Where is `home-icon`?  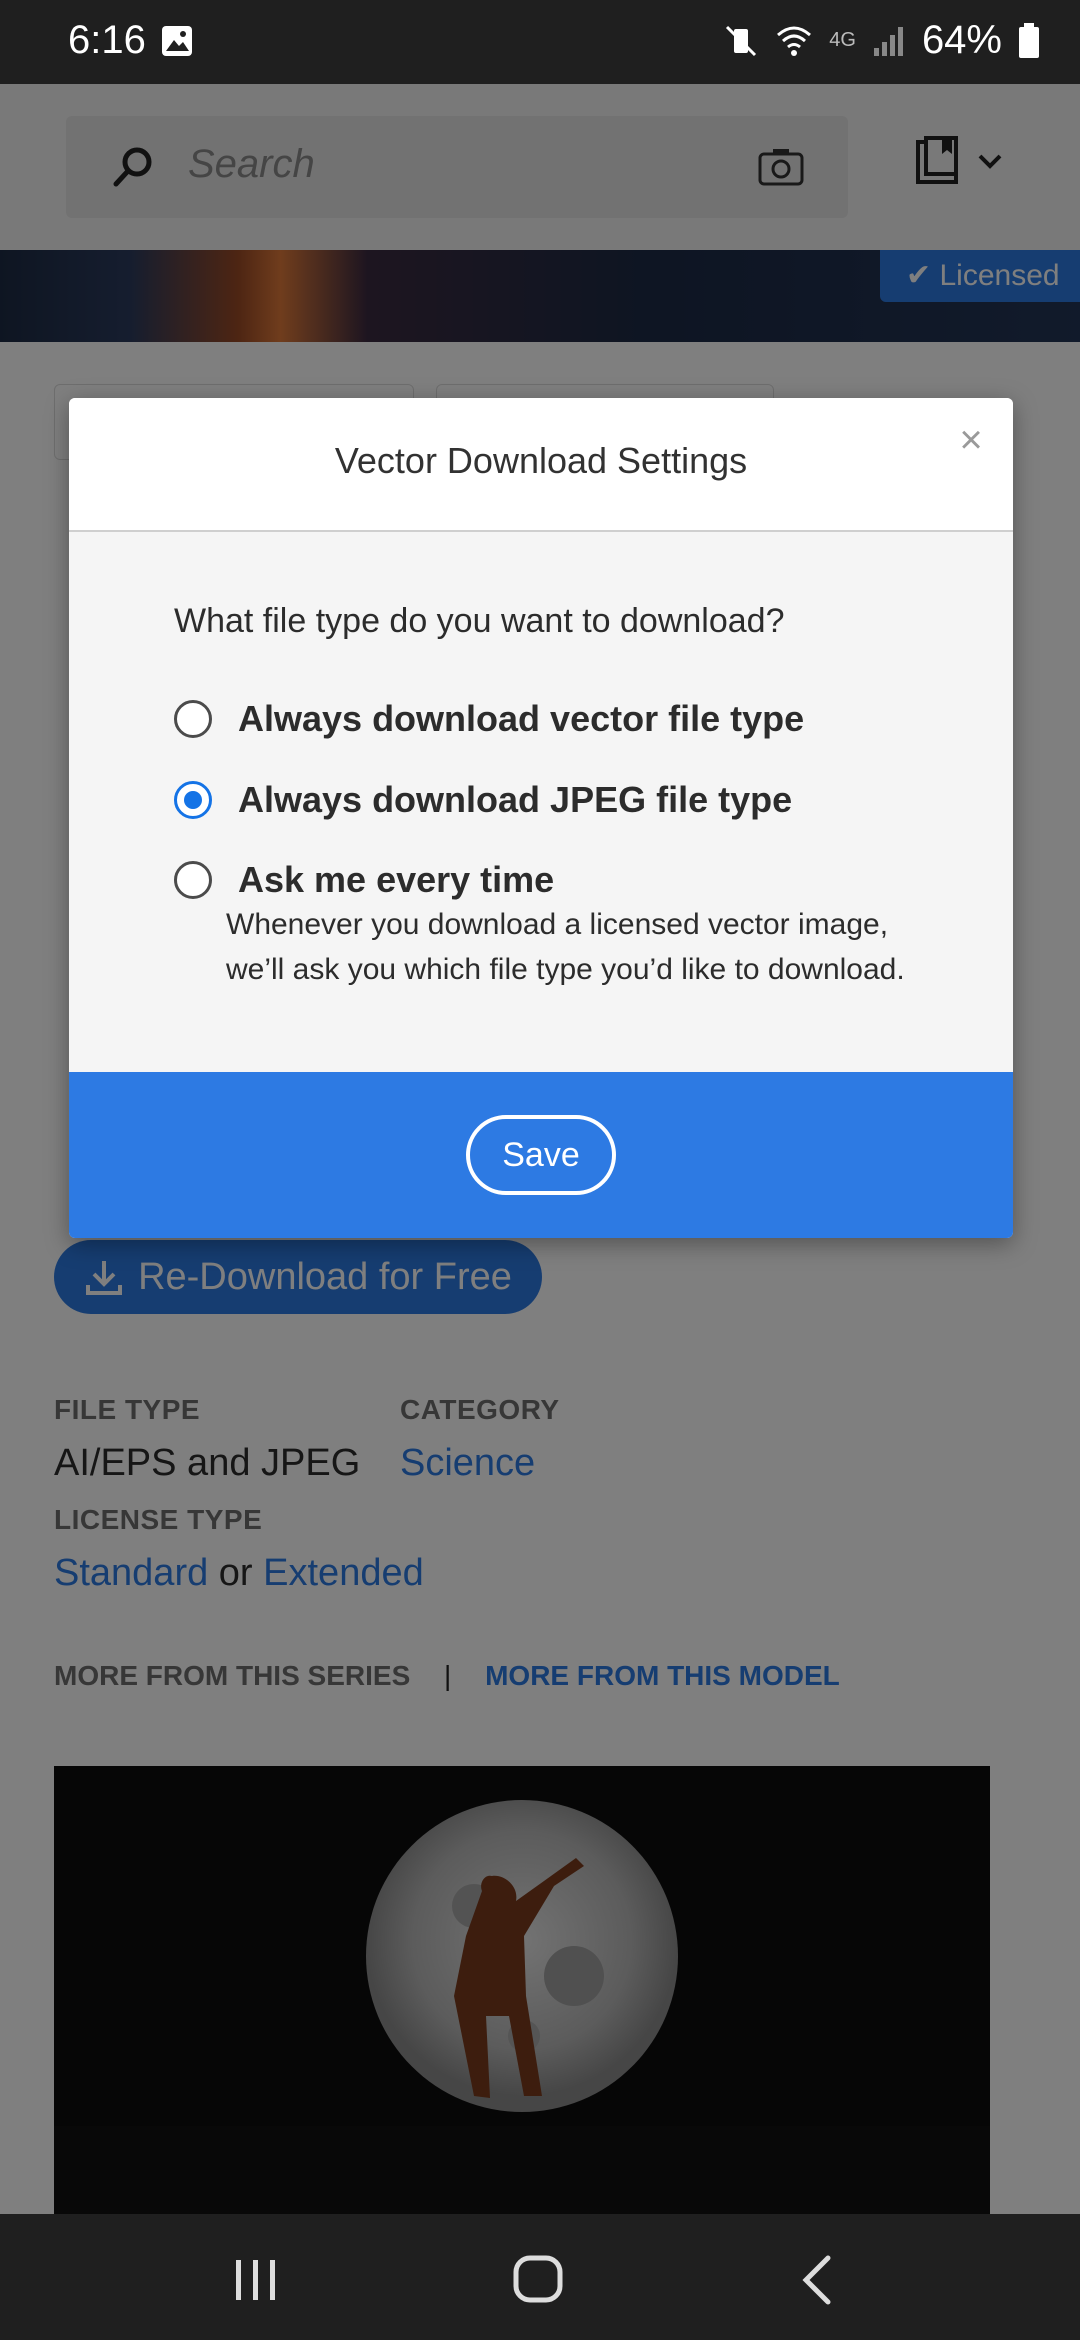
home-icon is located at coordinates (538, 2279).